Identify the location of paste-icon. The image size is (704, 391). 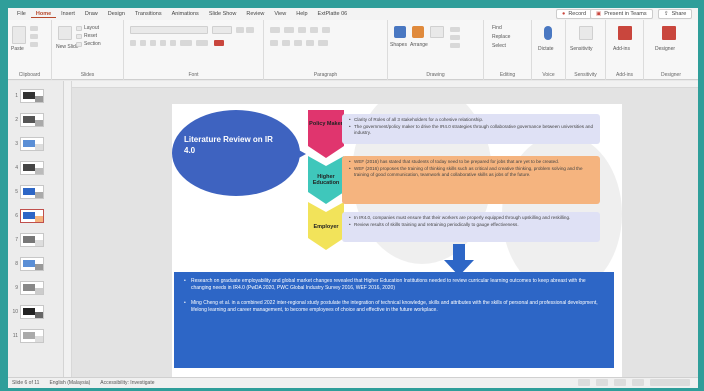
(19, 35).